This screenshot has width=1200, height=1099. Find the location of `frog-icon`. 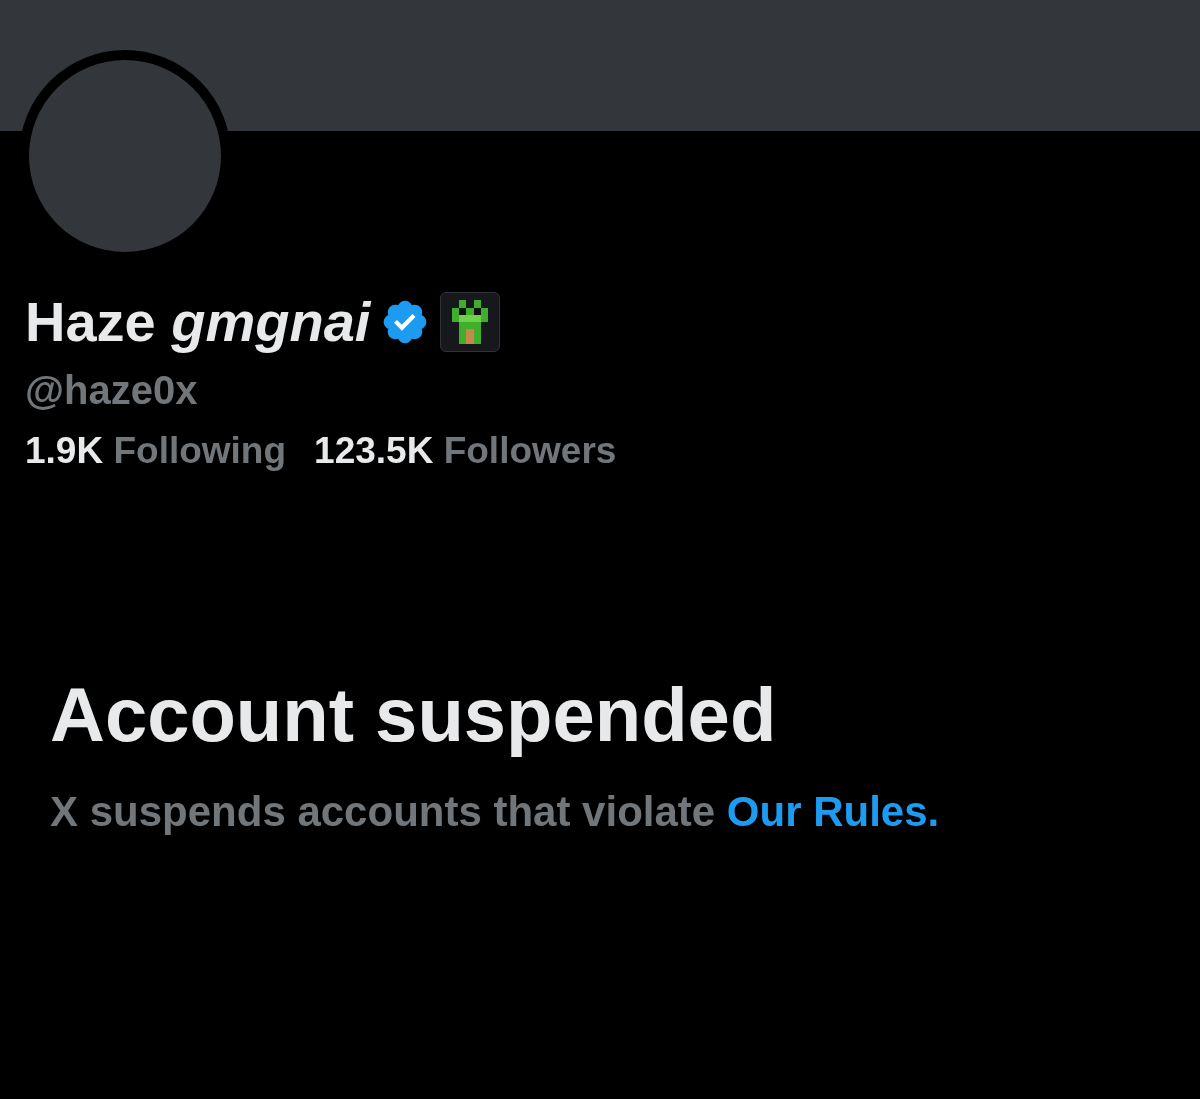

frog-icon is located at coordinates (470, 322).